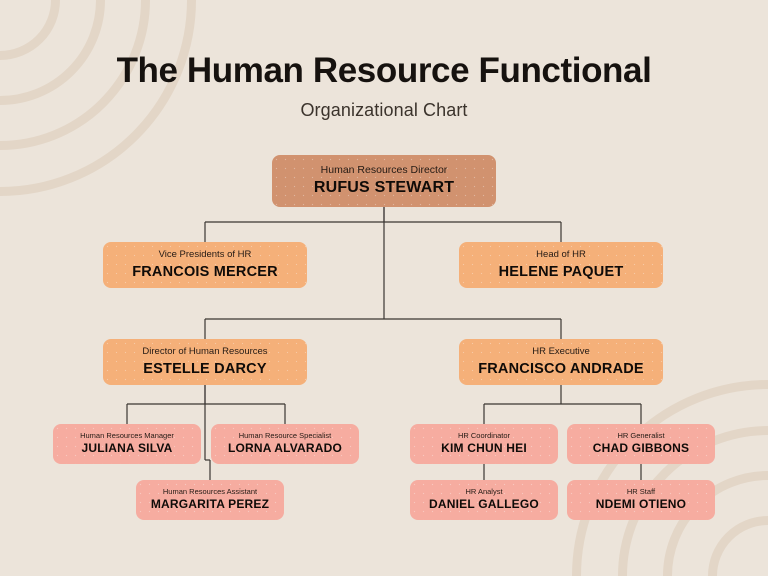 This screenshot has width=768, height=576. I want to click on org-node-name: NDEMI OTIENO, so click(641, 504).